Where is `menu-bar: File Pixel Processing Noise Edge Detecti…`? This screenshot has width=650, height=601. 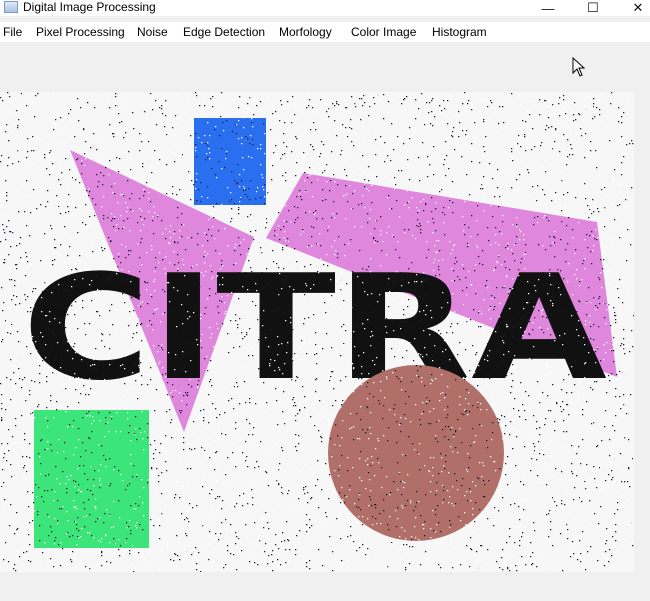 menu-bar: File Pixel Processing Noise Edge Detecti… is located at coordinates (325, 32).